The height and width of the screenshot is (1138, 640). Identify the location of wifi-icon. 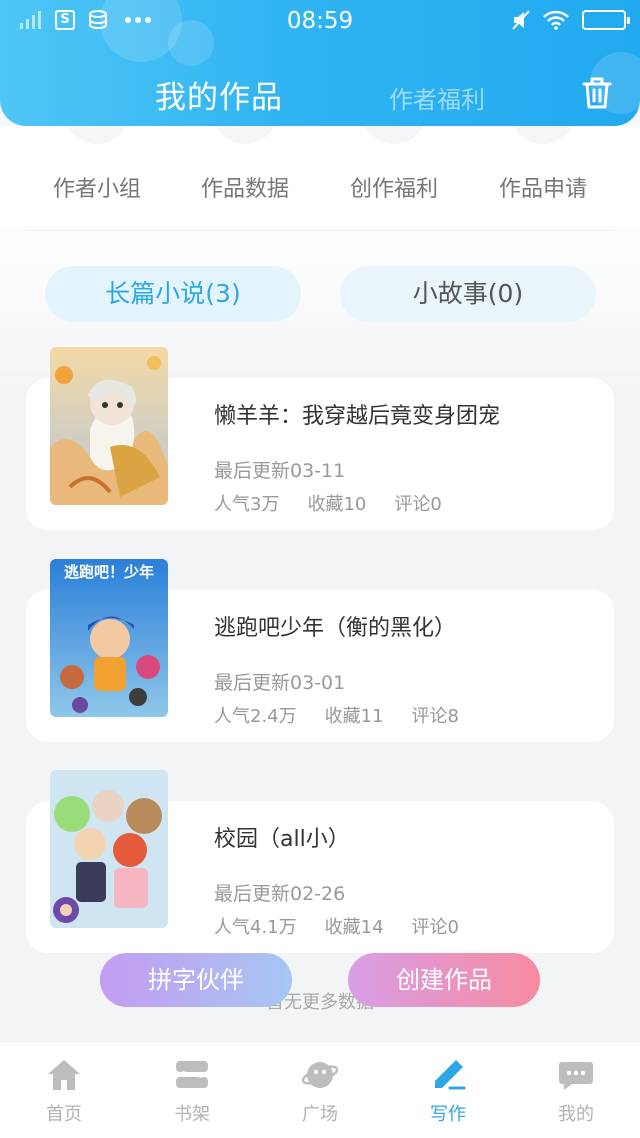
(556, 20).